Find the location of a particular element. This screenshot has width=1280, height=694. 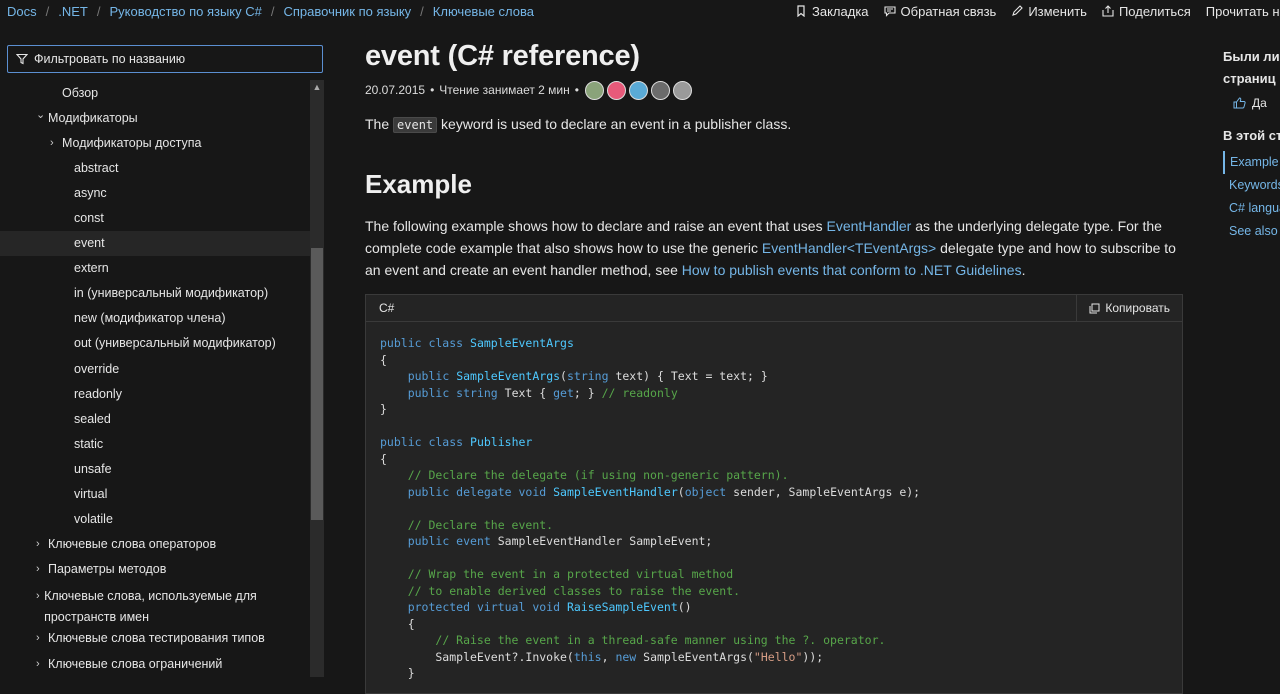

toc-item-label: unsafe is located at coordinates (93, 468).